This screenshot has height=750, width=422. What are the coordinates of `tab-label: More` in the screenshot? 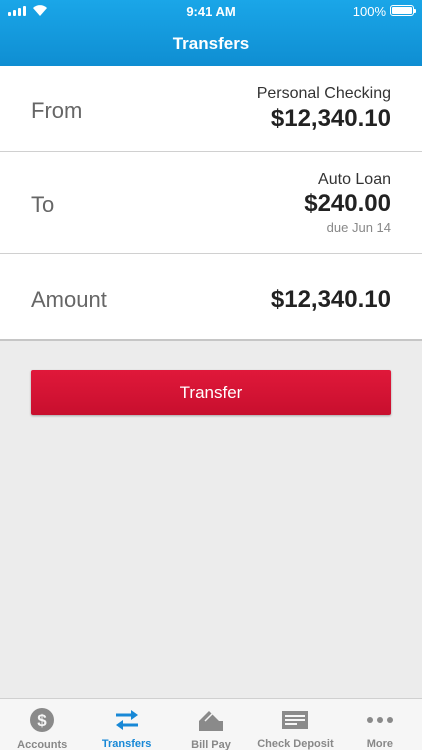 It's located at (379, 744).